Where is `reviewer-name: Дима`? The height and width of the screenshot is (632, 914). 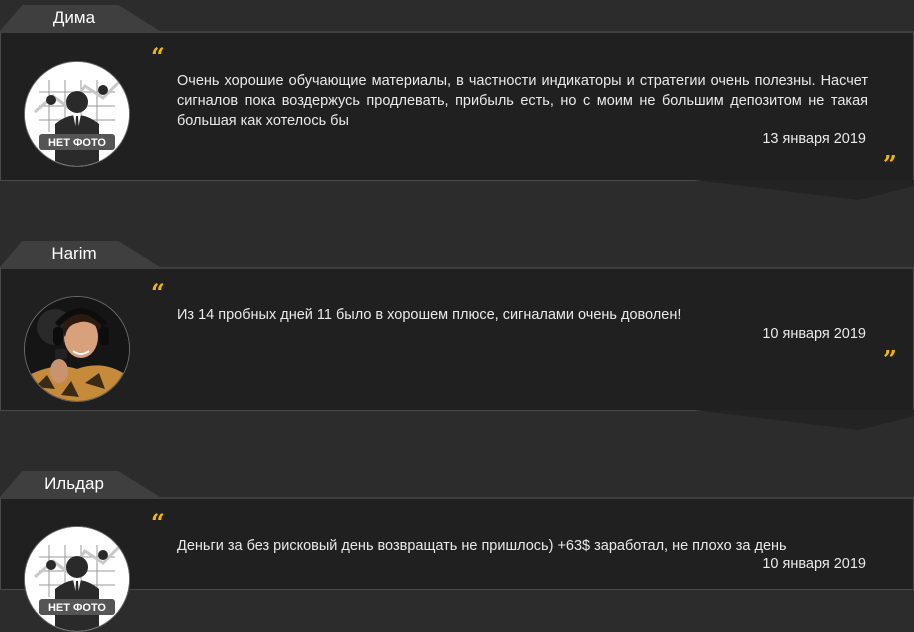 reviewer-name: Дима is located at coordinates (74, 17).